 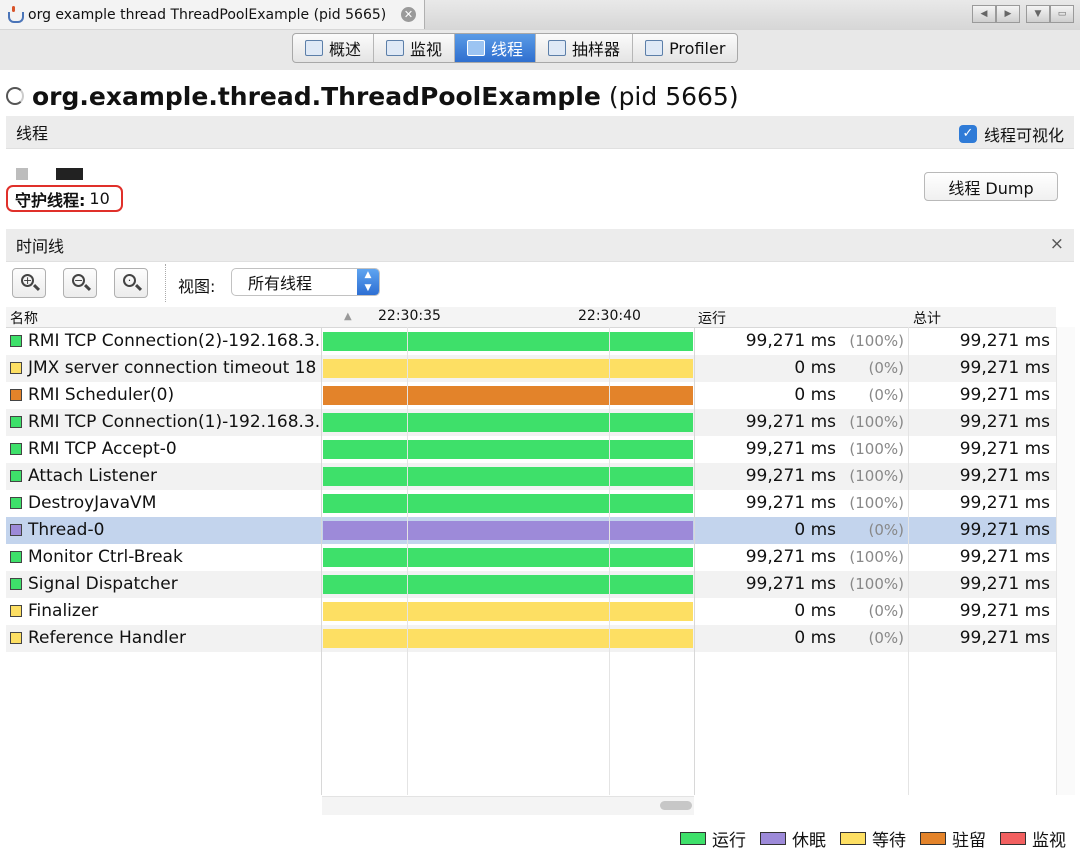 What do you see at coordinates (426, 49) in the screenshot?
I see `view-tab-label: 监视` at bounding box center [426, 49].